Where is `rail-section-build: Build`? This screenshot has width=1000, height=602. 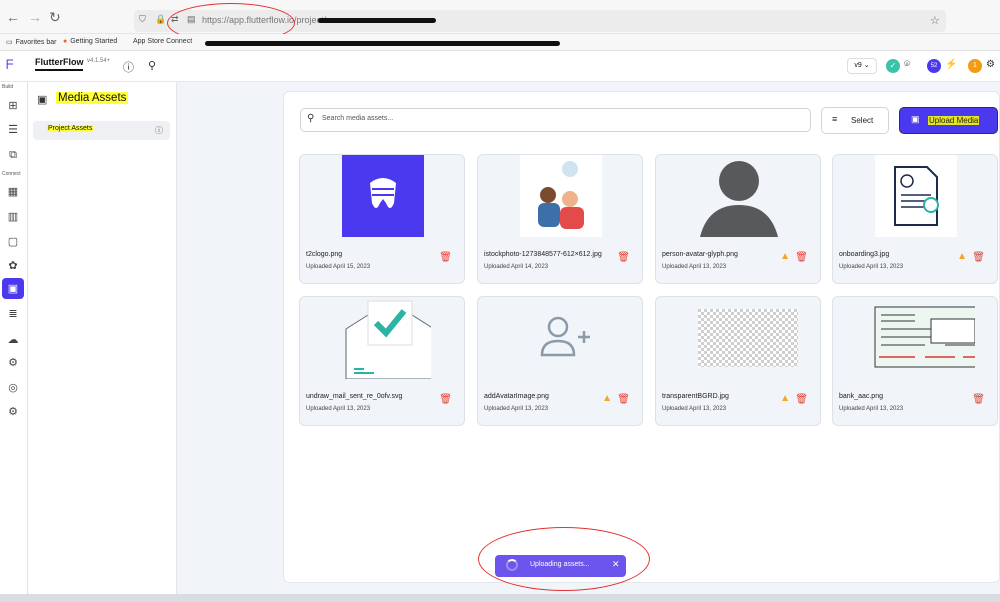
rail-section-build: Build is located at coordinates (8, 87).